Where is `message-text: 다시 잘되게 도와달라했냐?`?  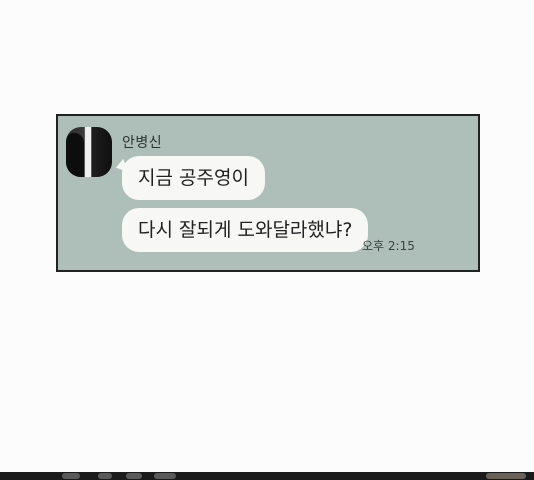 message-text: 다시 잘되게 도와달라했냐? is located at coordinates (245, 230).